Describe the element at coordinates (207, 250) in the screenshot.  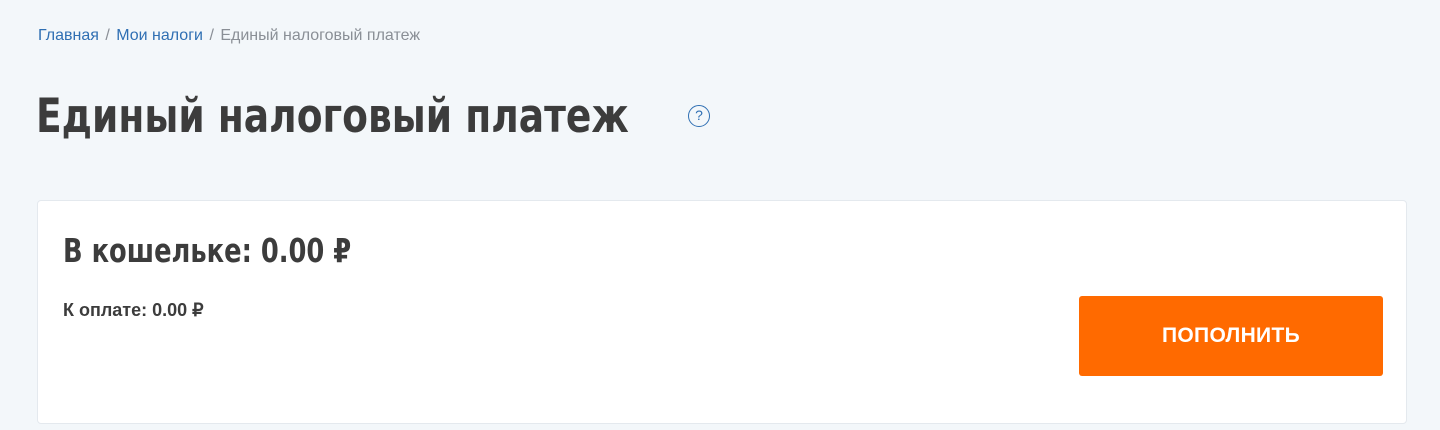
I see `wallet-balance: В кошельке: 0.00 ₽` at that location.